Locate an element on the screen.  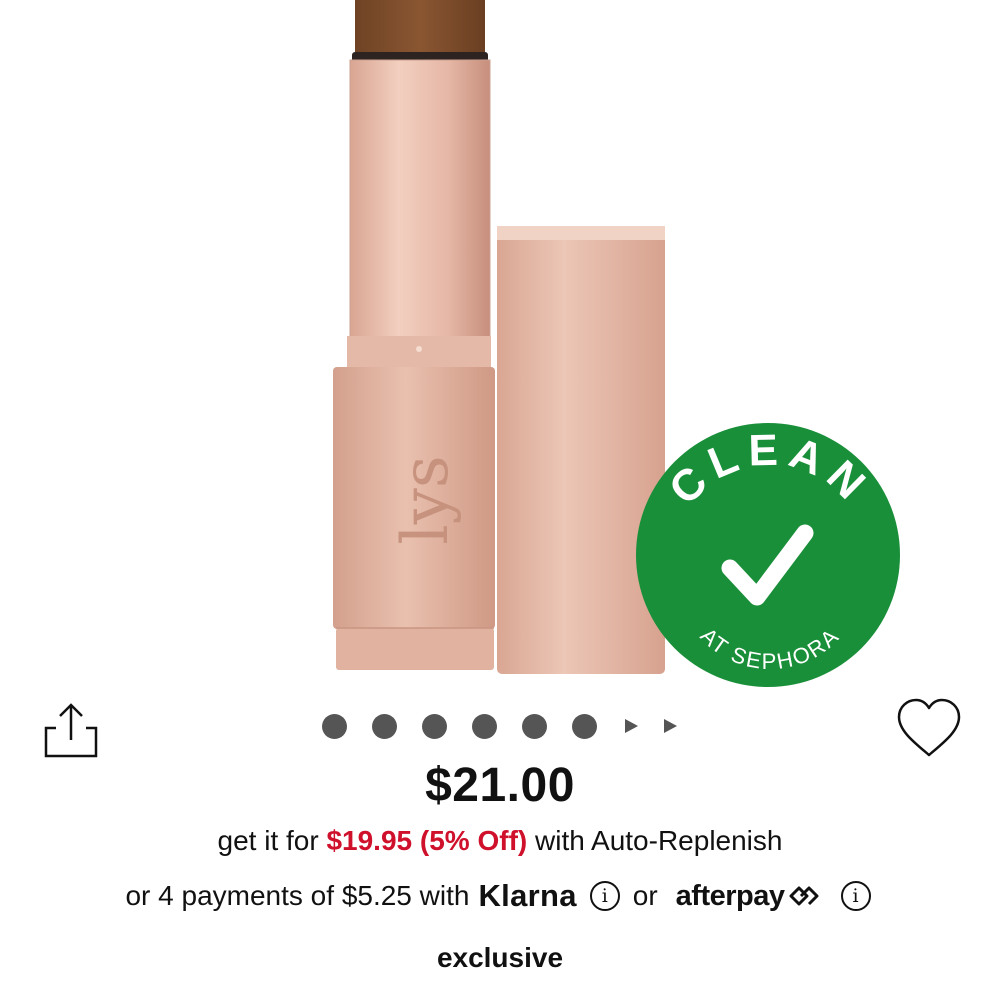
wishlist-button is located at coordinates (929, 729).